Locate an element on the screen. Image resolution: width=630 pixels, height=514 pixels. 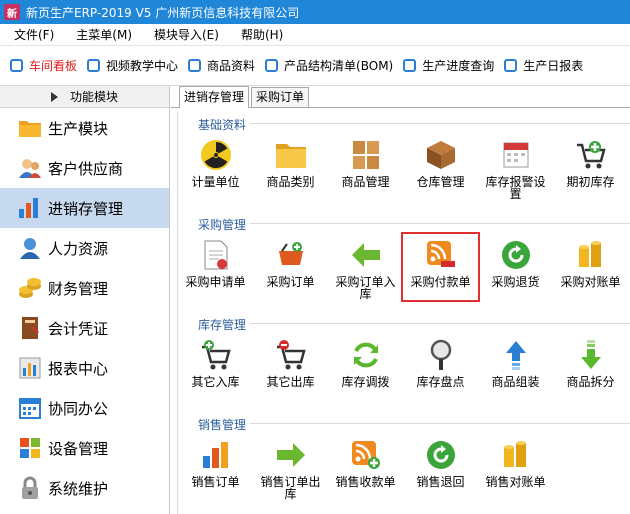
group-sales-management: 销售管理 销售订单 销售订单出库 销售收款单 销售退回 销售对账单 is located at coordinates (404, 462).